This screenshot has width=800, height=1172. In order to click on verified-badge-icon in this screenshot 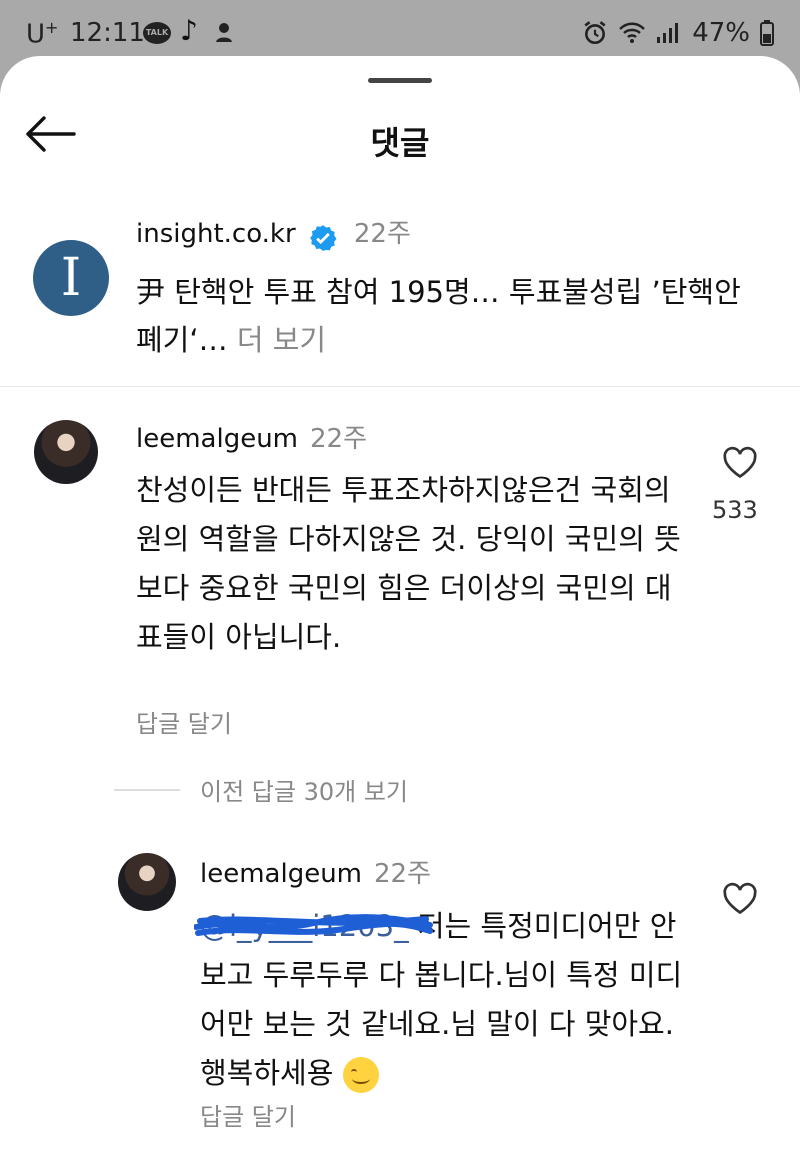, I will do `click(323, 237)`.